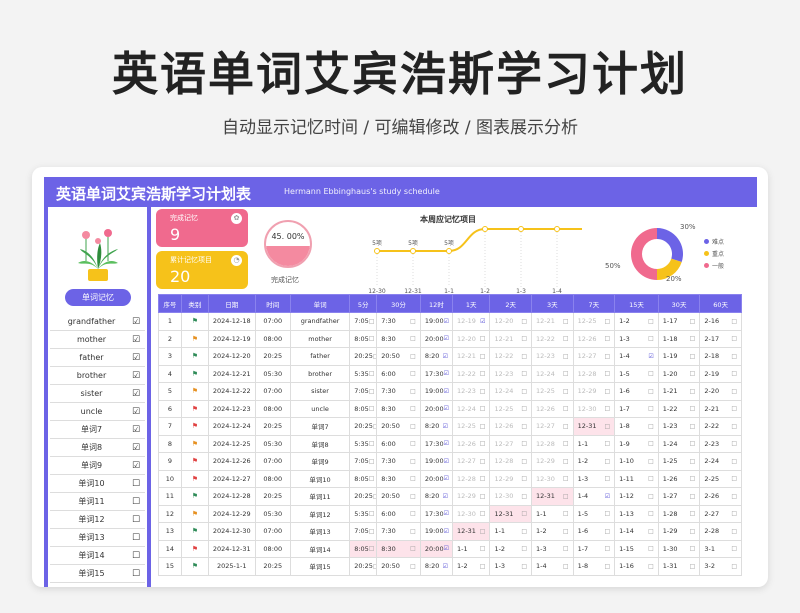 The height and width of the screenshot is (613, 800). I want to click on word-list-item: 单词7 ☑, so click(97, 430).